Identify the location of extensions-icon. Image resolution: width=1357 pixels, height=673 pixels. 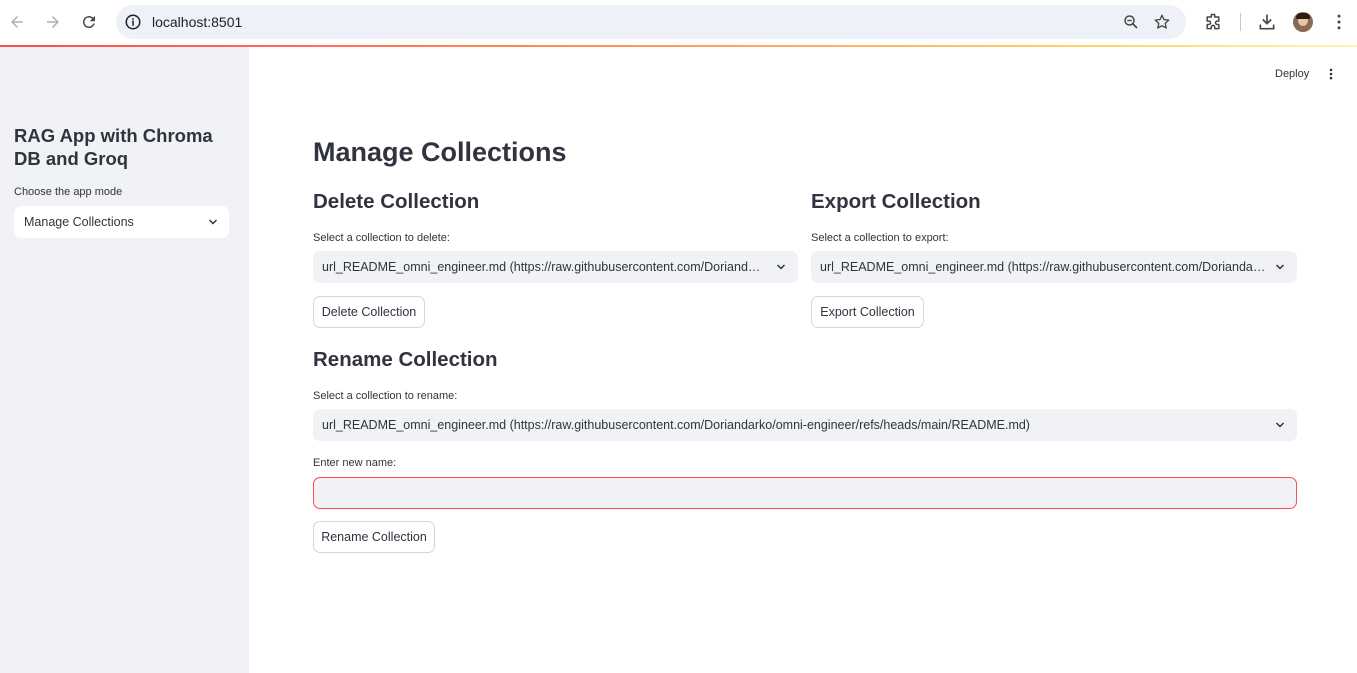
(1213, 22).